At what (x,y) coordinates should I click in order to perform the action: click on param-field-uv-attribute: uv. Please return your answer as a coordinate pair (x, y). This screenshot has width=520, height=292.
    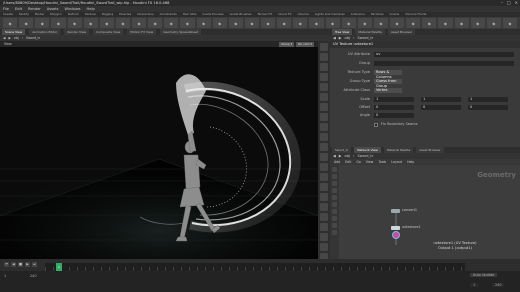
    Looking at the image, I should click on (444, 54).